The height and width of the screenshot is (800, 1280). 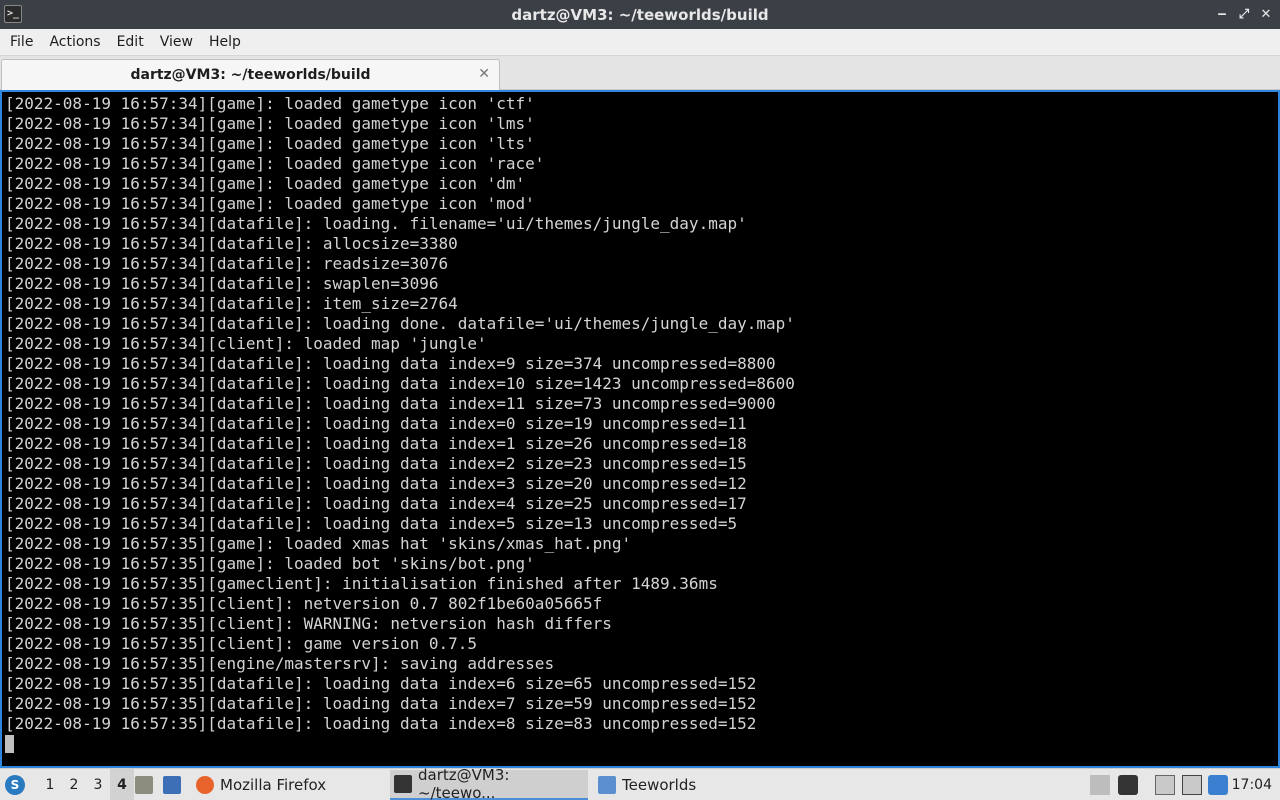 What do you see at coordinates (144, 785) in the screenshot?
I see `file-manager-icon` at bounding box center [144, 785].